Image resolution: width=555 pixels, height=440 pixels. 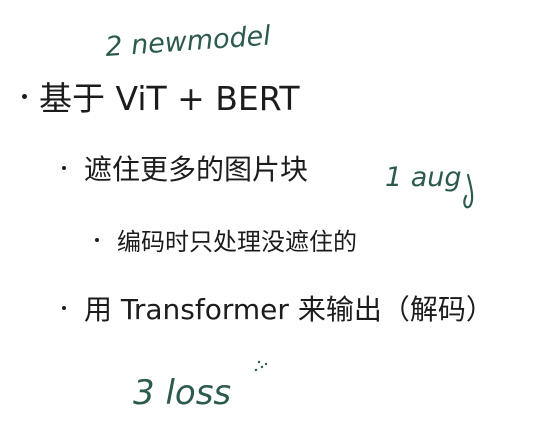 What do you see at coordinates (261, 366) in the screenshot?
I see `handwriting-dots` at bounding box center [261, 366].